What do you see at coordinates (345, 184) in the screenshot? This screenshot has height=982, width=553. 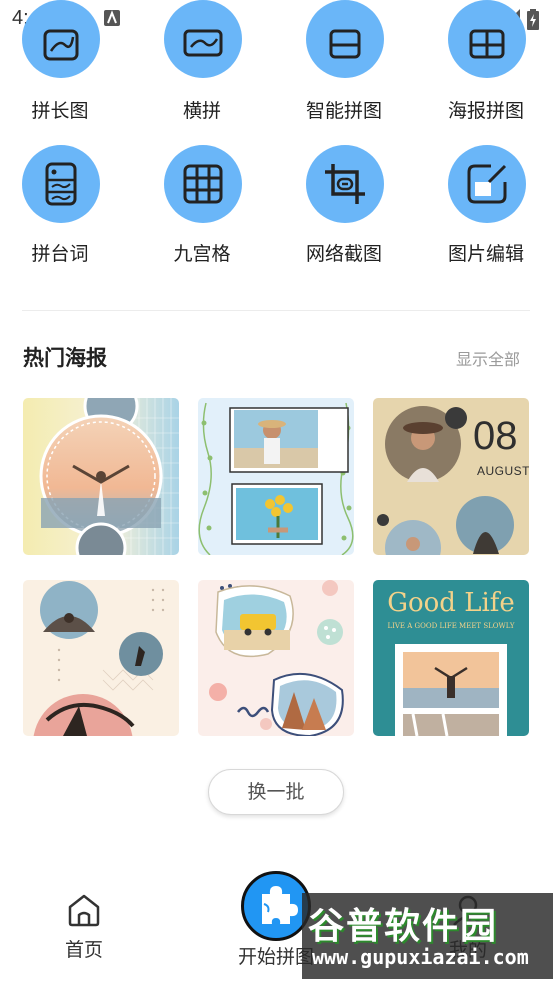 I see `web-screenshot-icon` at bounding box center [345, 184].